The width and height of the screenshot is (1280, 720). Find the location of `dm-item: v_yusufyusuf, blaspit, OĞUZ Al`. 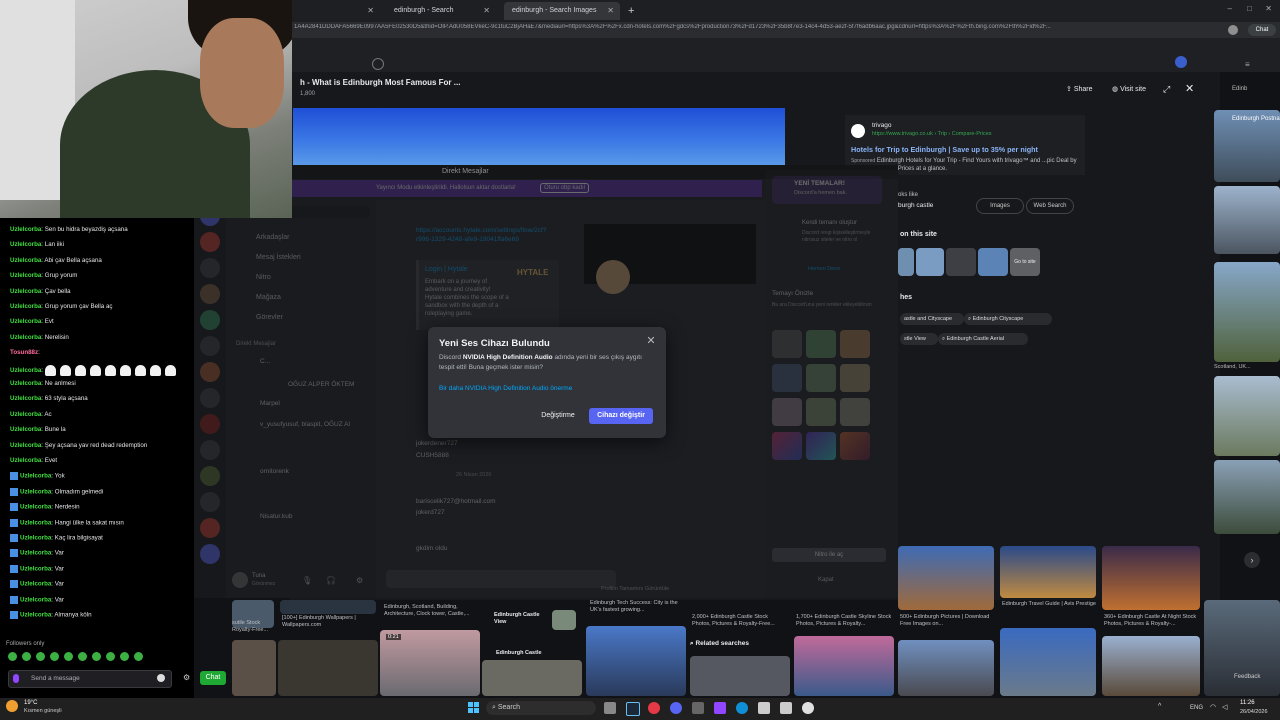

dm-item: v_yusufyusuf, blaspit, OĞUZ Al is located at coordinates (305, 424).